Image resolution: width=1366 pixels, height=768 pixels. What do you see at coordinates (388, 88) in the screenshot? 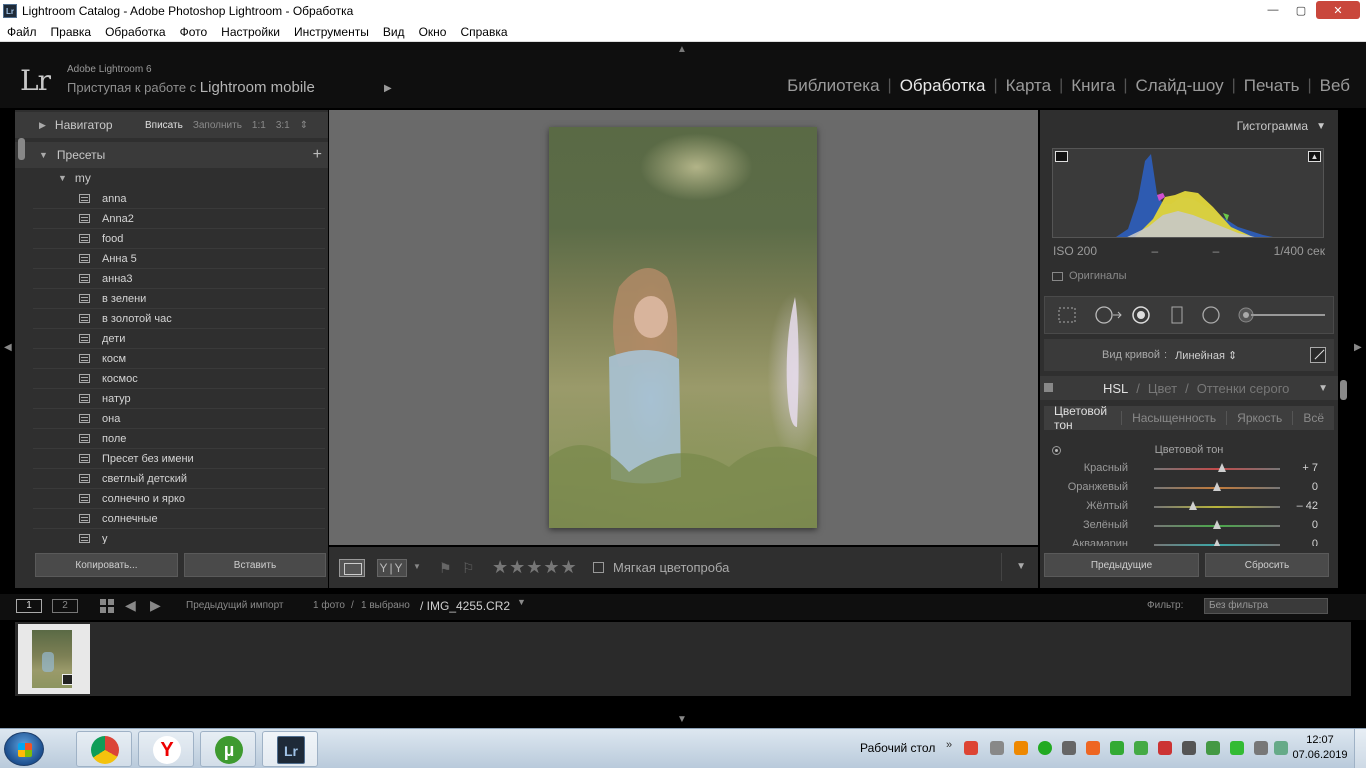
I see `play-arrow-icon: ▶` at bounding box center [388, 88].